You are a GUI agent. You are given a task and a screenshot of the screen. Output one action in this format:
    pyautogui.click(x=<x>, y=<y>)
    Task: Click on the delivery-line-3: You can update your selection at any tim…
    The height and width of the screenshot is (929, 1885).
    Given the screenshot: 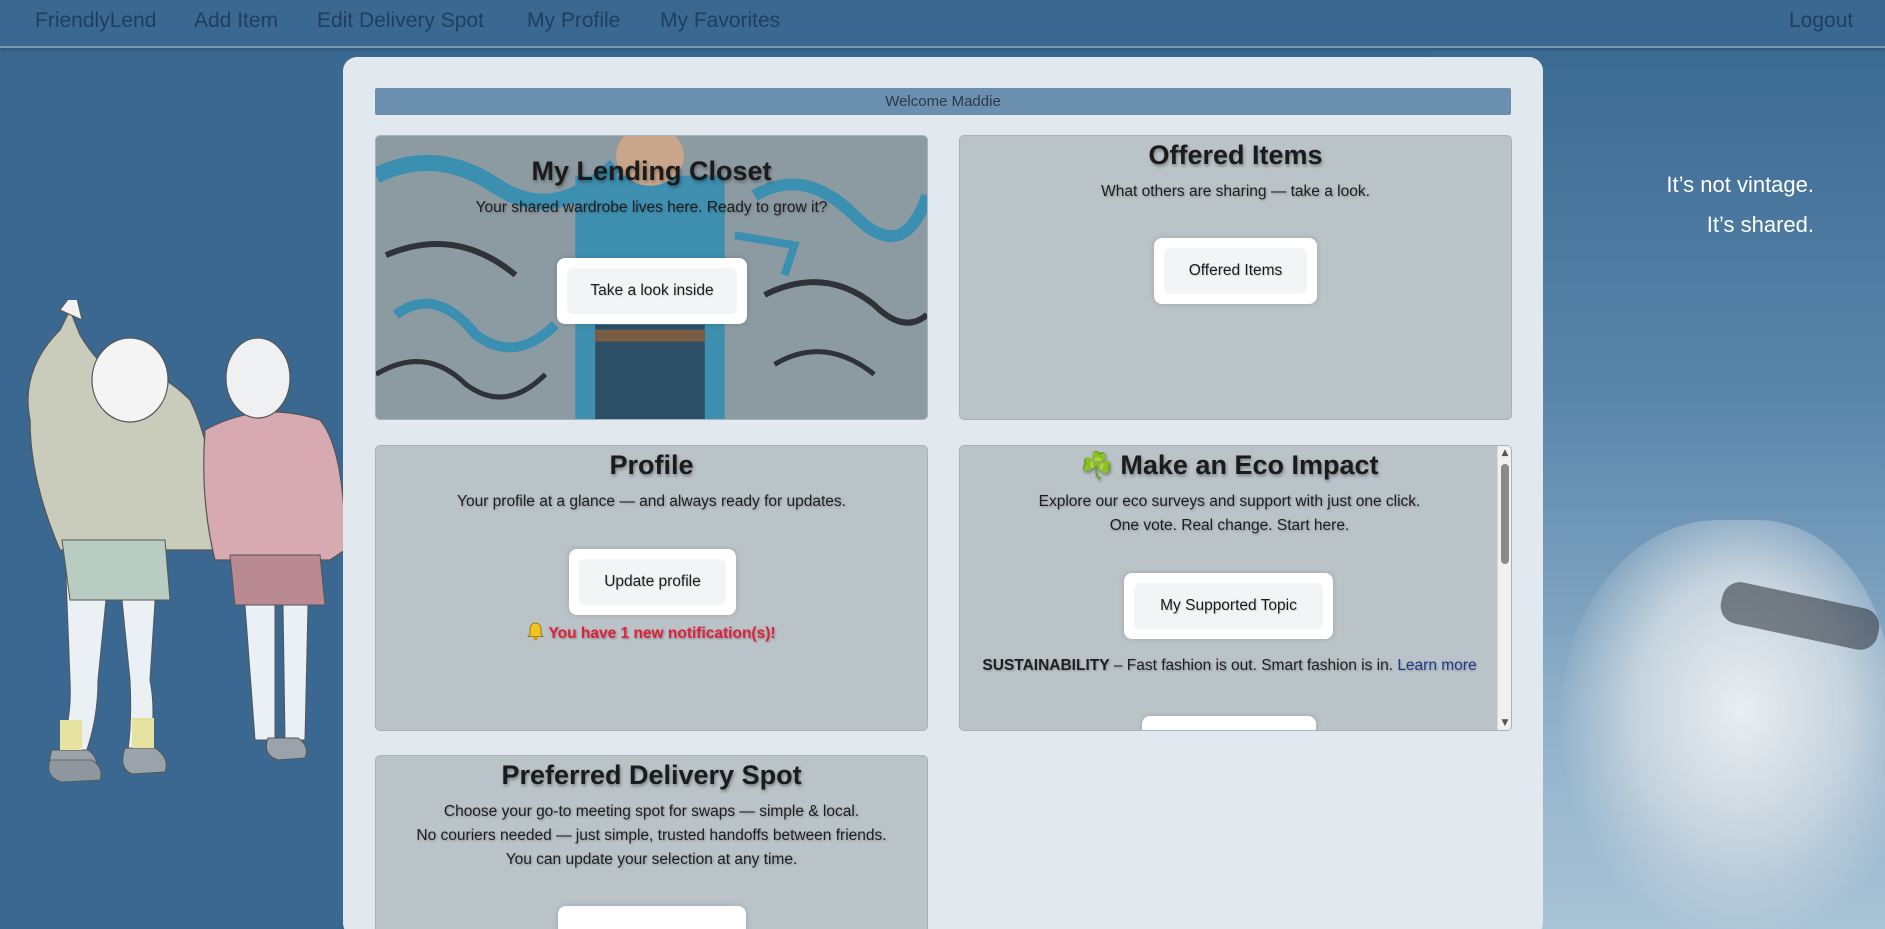 What is the action you would take?
    pyautogui.click(x=651, y=859)
    